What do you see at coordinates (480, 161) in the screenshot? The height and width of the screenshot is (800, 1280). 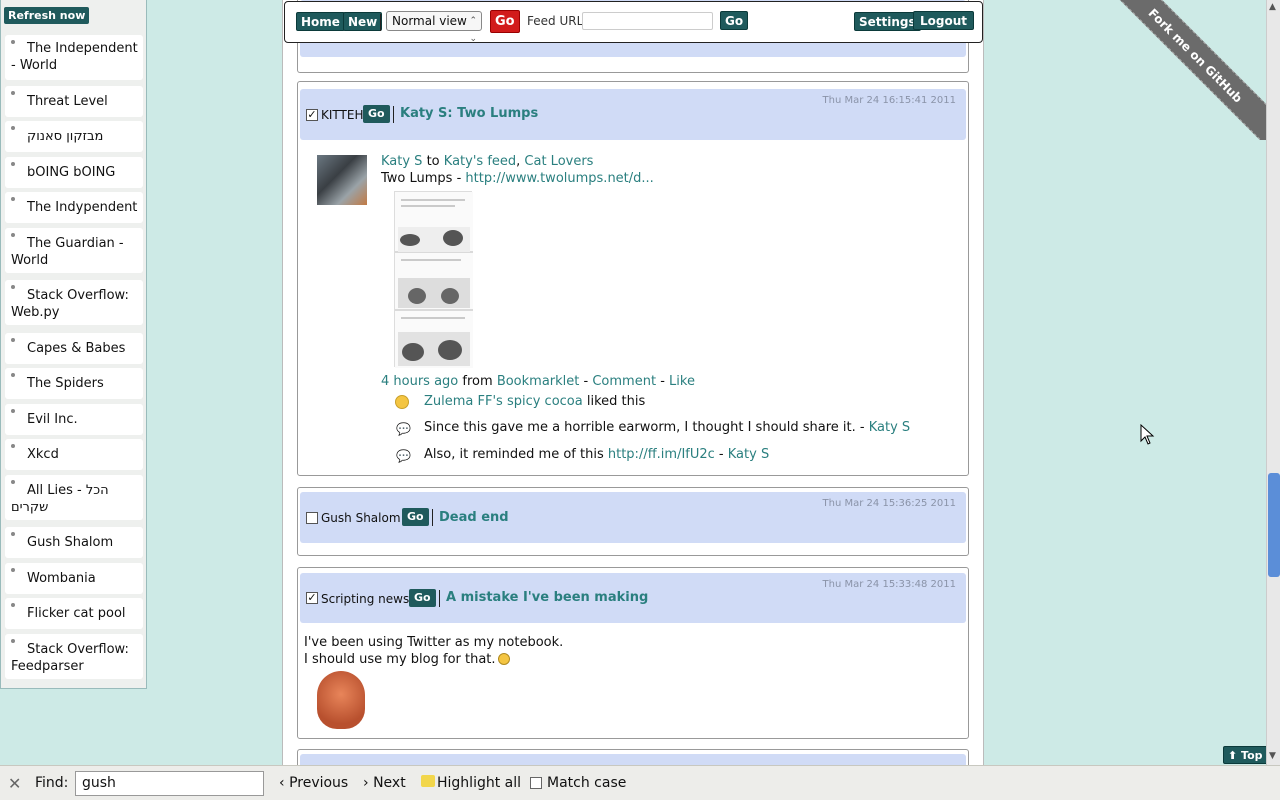 I see `feed-link: Katy's feed` at bounding box center [480, 161].